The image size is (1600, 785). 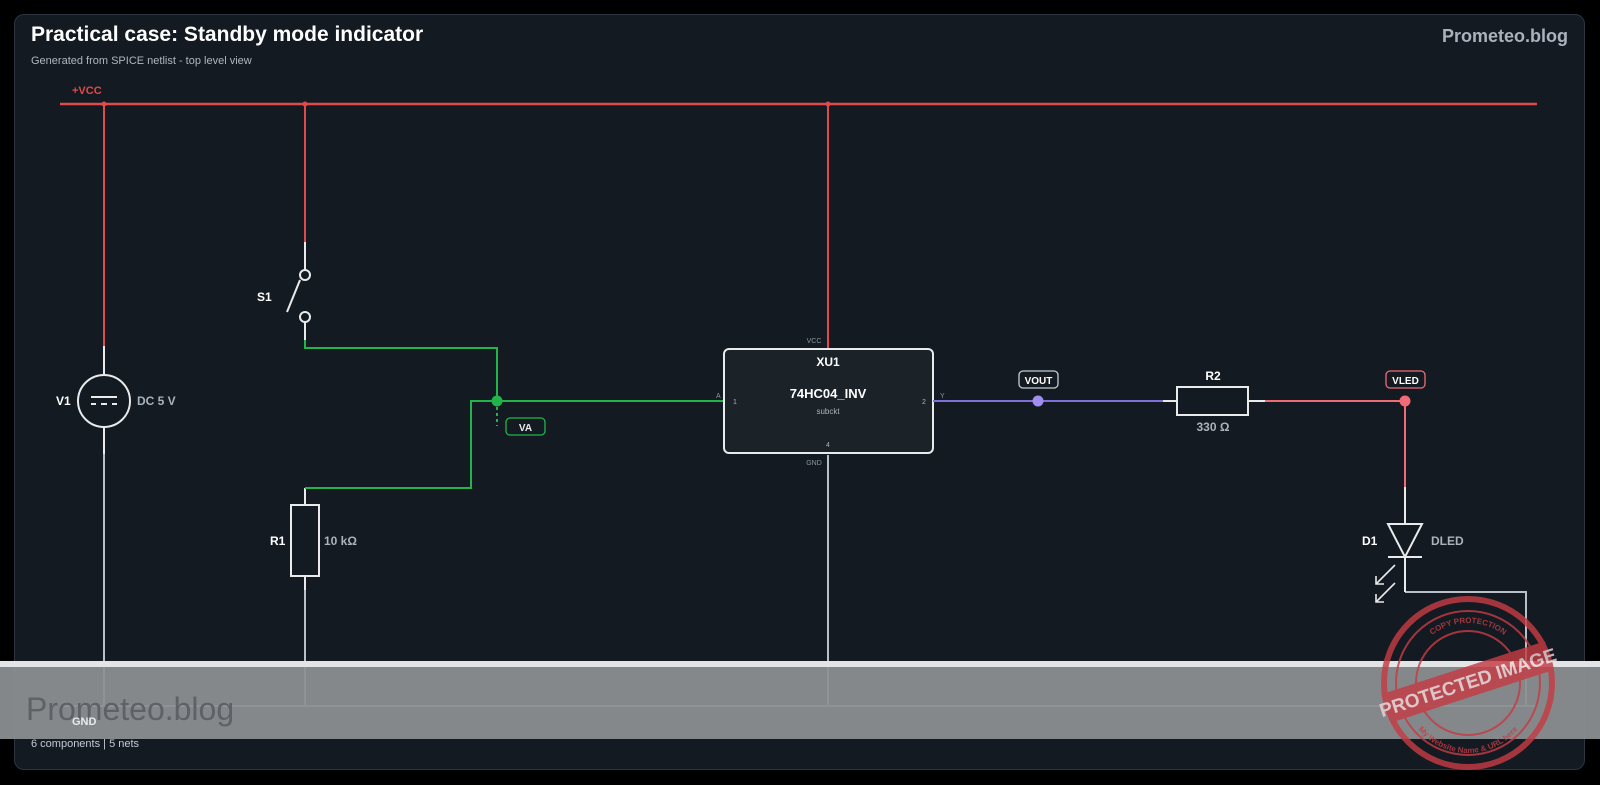 What do you see at coordinates (264, 297) in the screenshot?
I see `s1-ref: S1` at bounding box center [264, 297].